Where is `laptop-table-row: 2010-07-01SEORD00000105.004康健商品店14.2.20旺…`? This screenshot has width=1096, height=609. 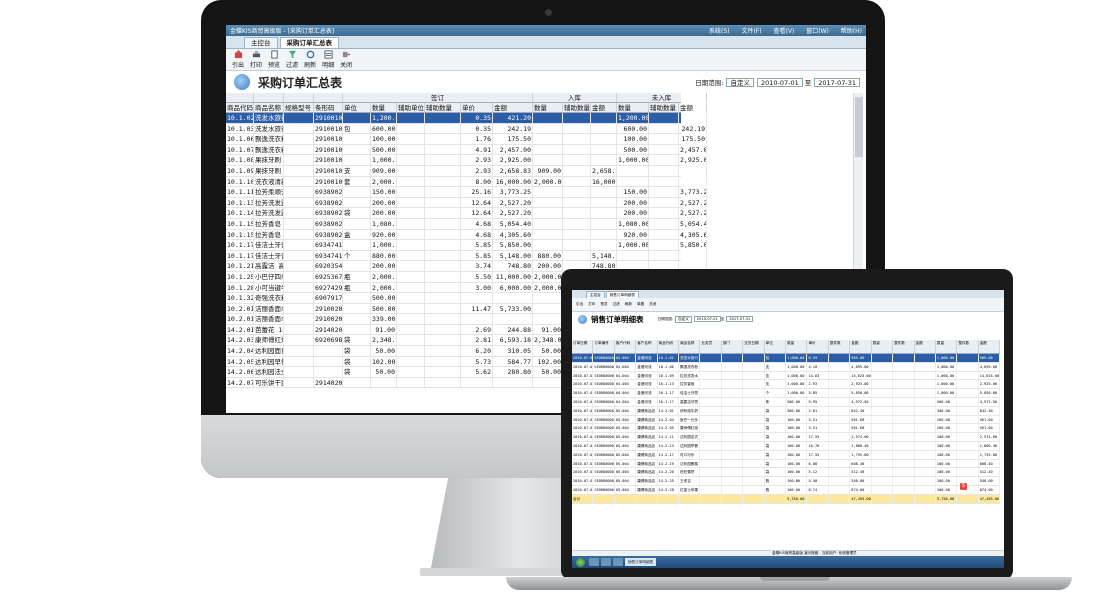
laptop-table-row: 2010-07-01SEORD00000105.004康健商品店14.2.20旺… is located at coordinates (786, 473).